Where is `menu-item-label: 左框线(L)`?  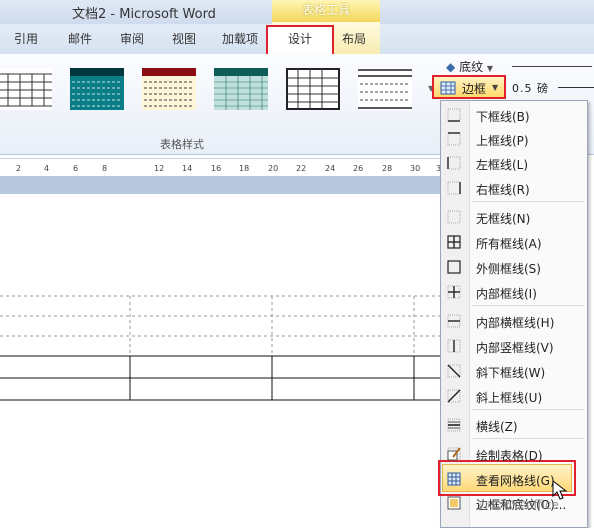
menu-item-label: 左框线(L) is located at coordinates (502, 165).